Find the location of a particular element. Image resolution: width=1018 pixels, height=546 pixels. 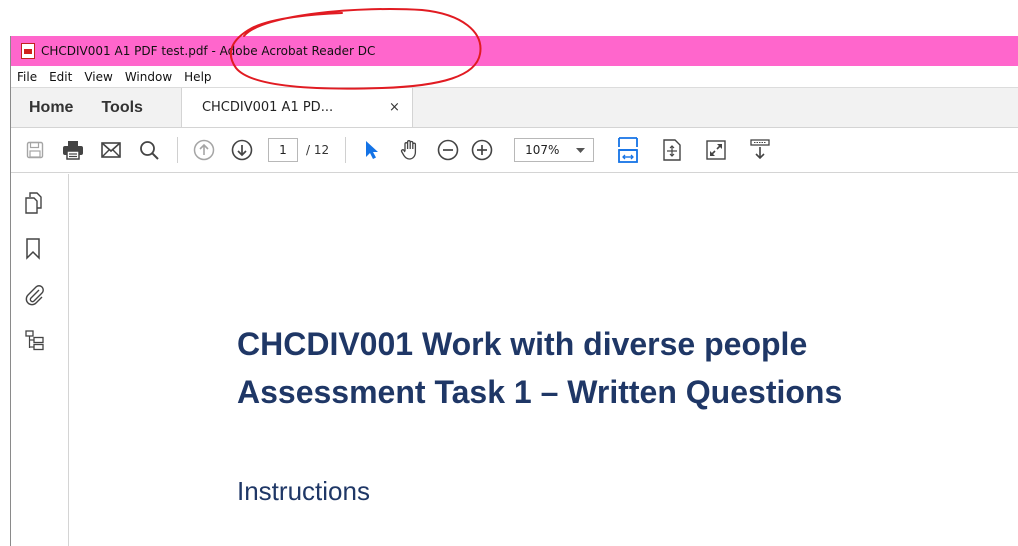

zoom-out-icon is located at coordinates (448, 150).